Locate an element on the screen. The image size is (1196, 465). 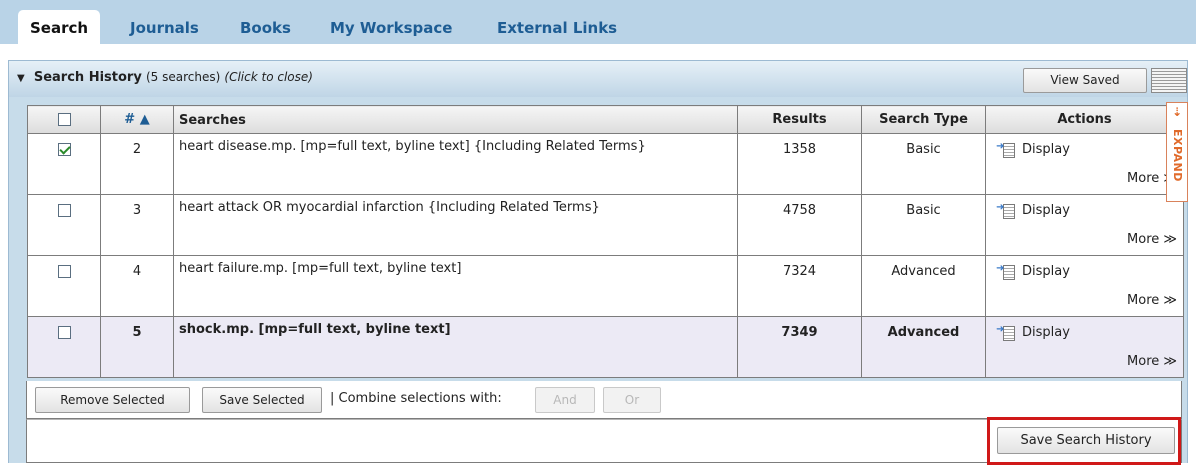
tab-my-workspace: My Workspace is located at coordinates (391, 28).